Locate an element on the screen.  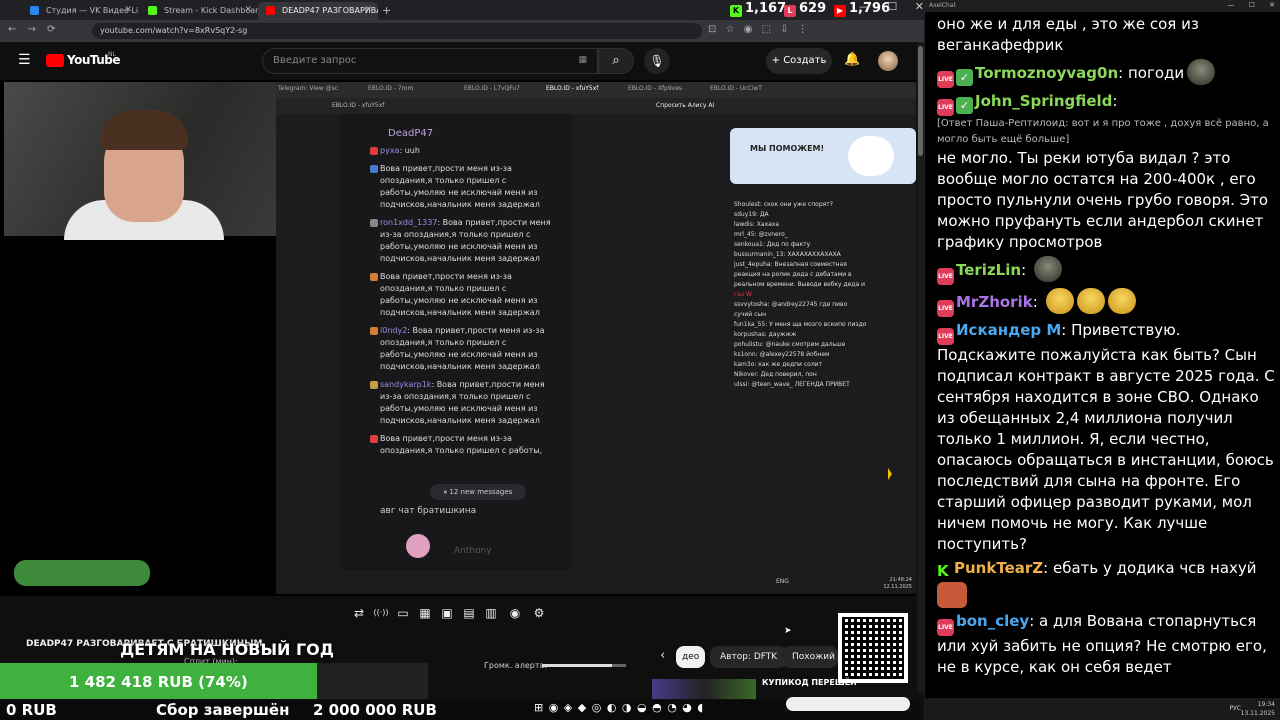
side-chat-line: ulssi: @teen_wave_ ЛЕГЕНДА ПРИВЕТ is located at coordinates (792, 384).